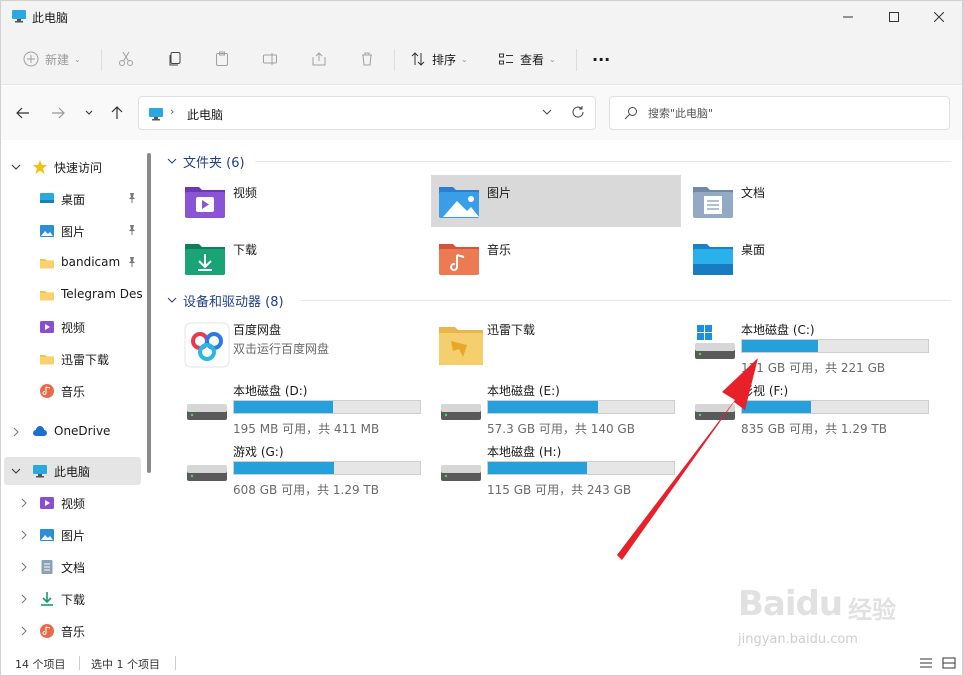 The width and height of the screenshot is (963, 676). What do you see at coordinates (481, 17) in the screenshot?
I see `title-bar: 此电脑` at bounding box center [481, 17].